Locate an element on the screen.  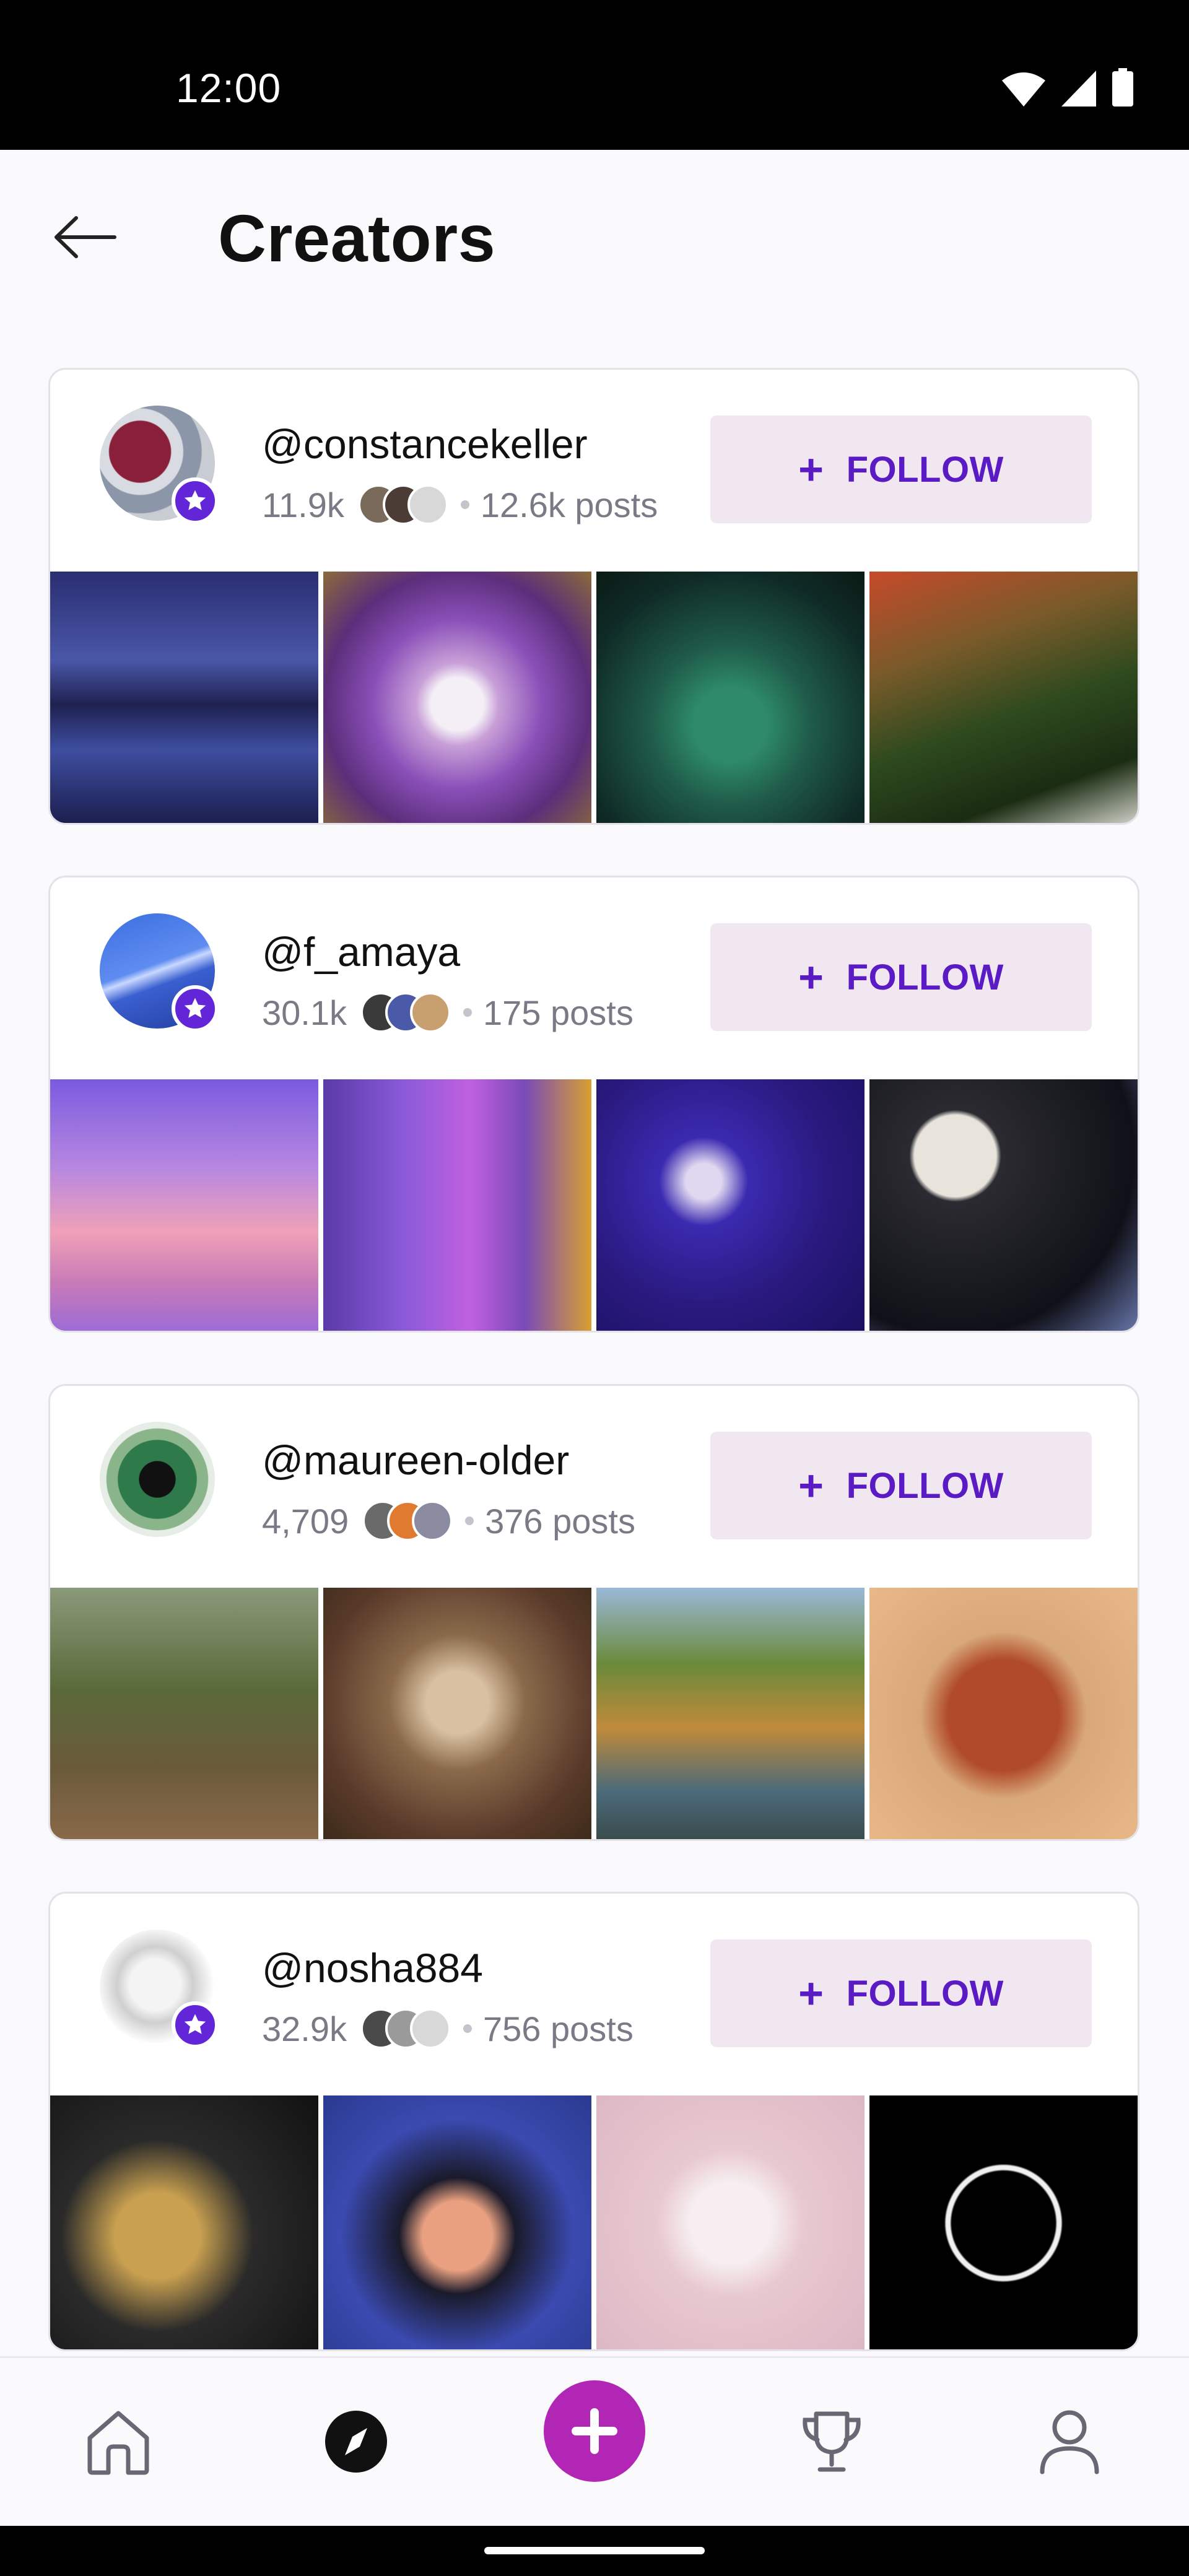
creator-username: @f_amaya is located at coordinates (361, 951).